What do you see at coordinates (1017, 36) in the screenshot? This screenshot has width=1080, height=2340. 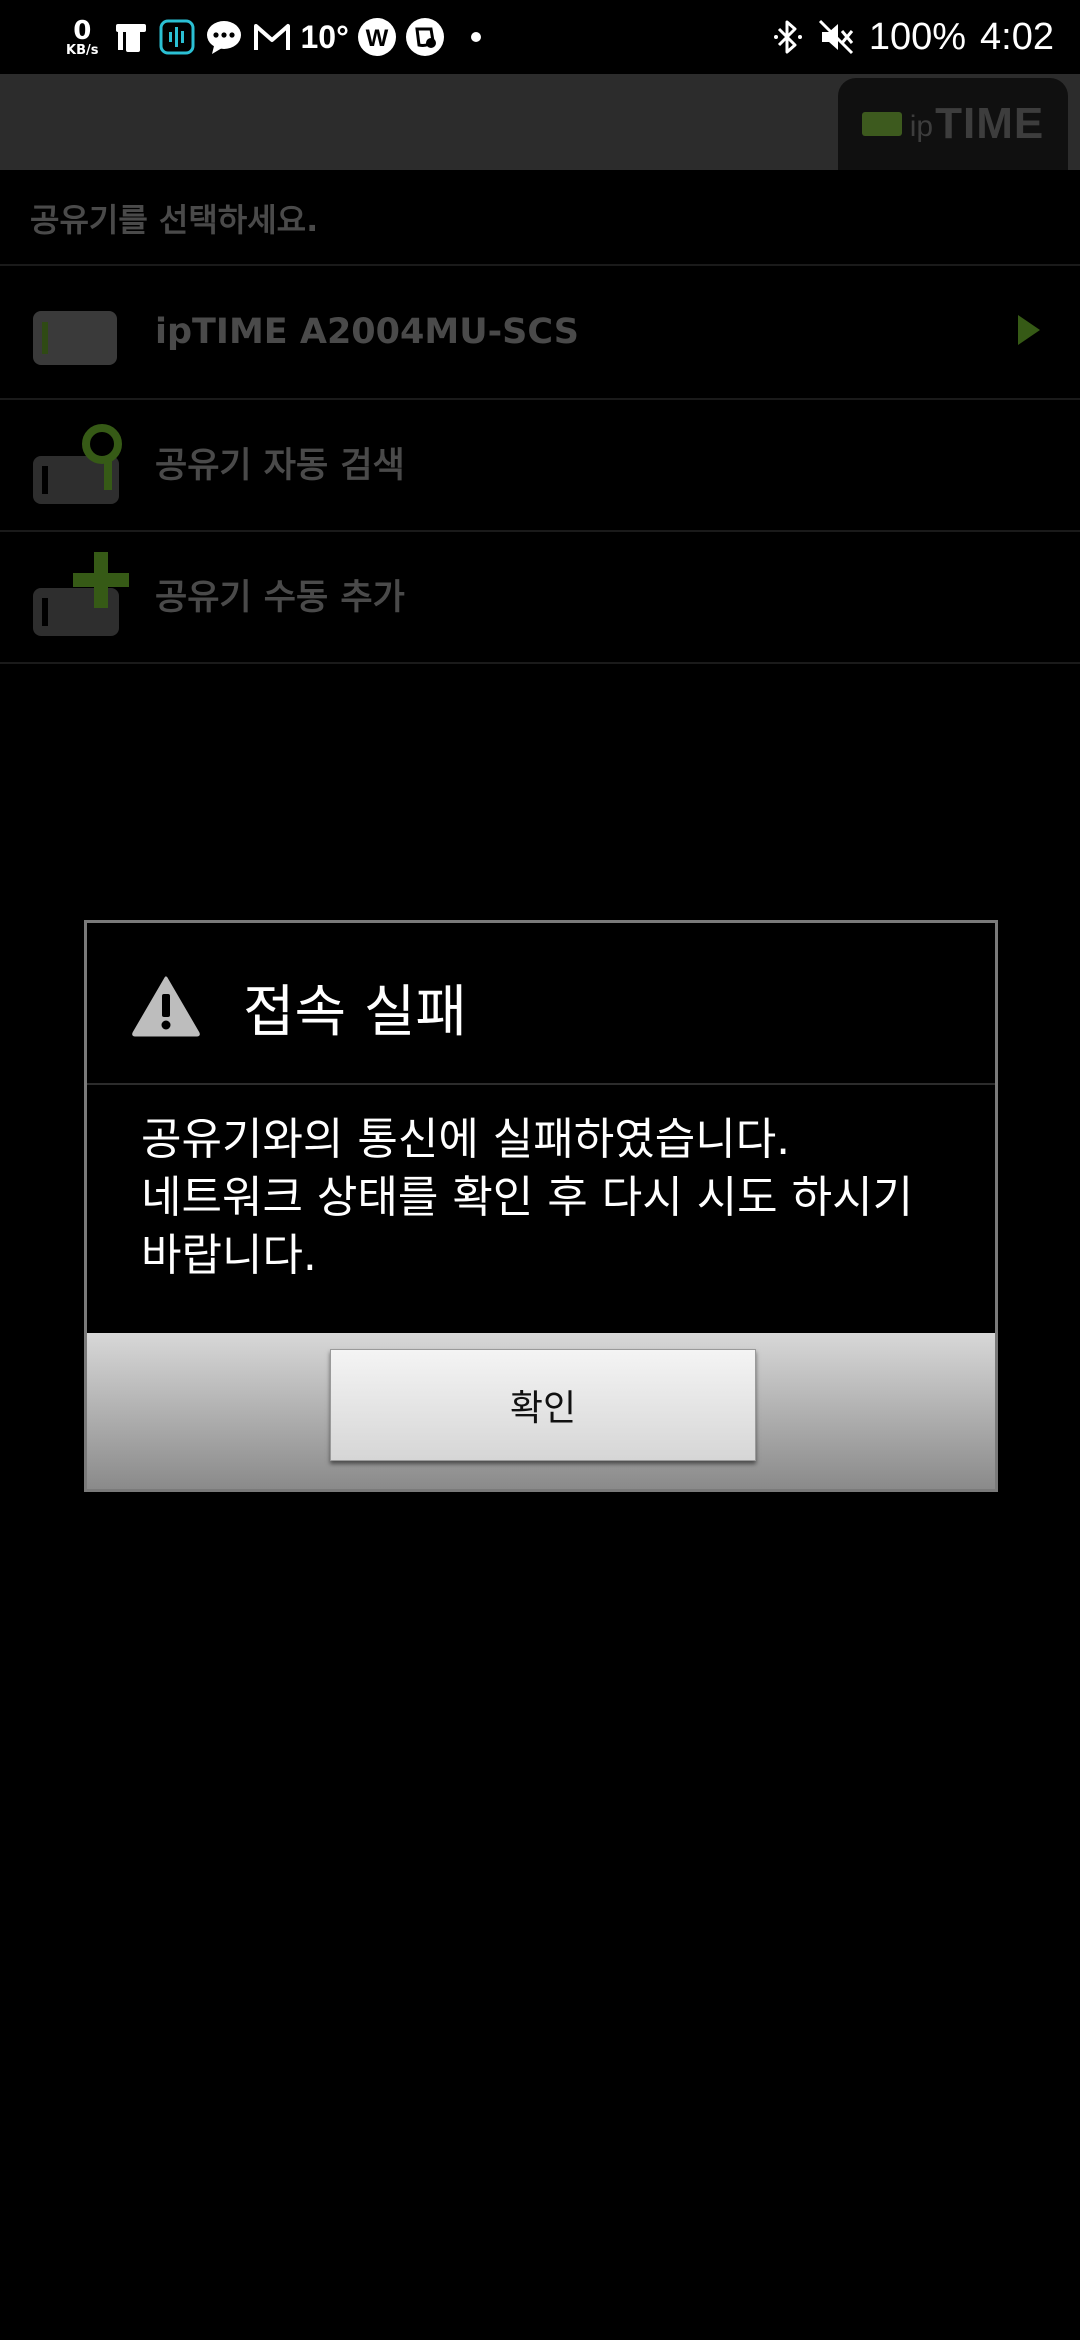 I see `clock: 4:02` at bounding box center [1017, 36].